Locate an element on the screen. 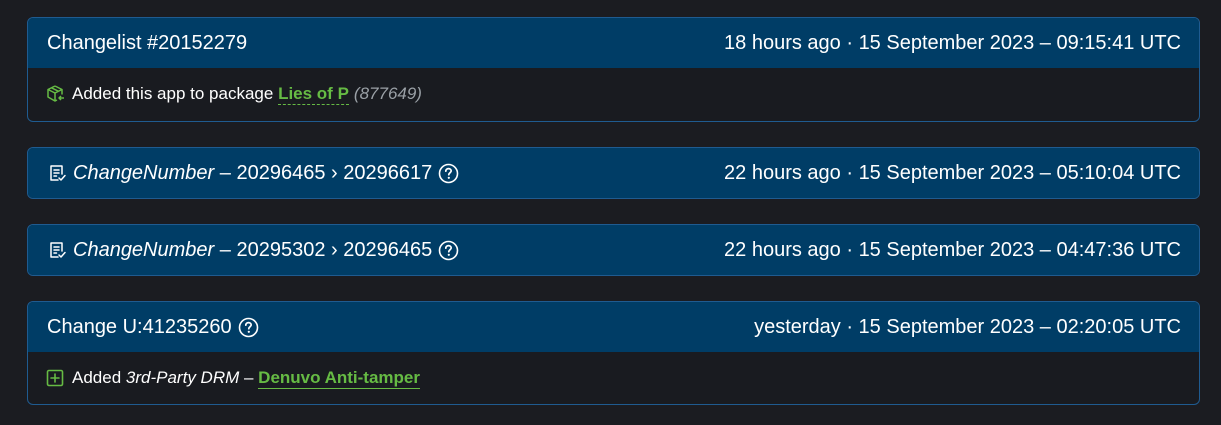  change-value: 20296465 › 20296617 is located at coordinates (334, 172).